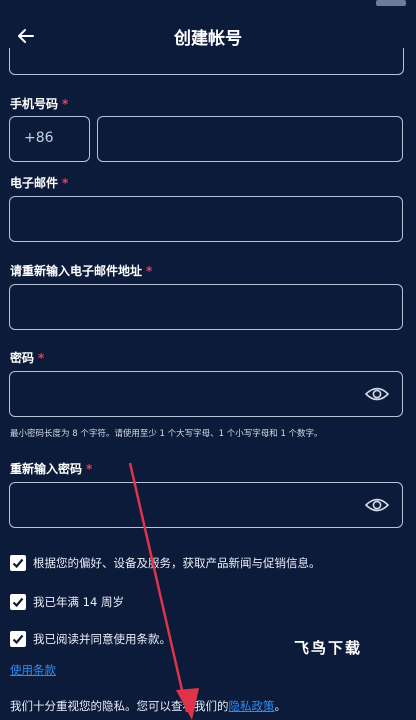  Describe the element at coordinates (328, 648) in the screenshot. I see `watermark: 飞鸟下载` at that location.